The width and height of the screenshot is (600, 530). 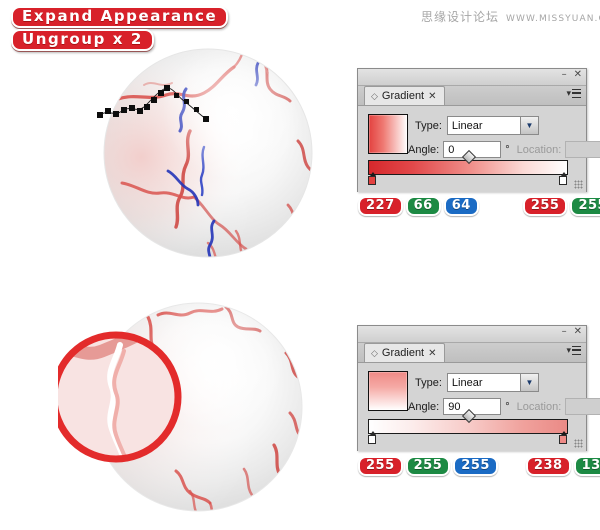 What do you see at coordinates (205, 153) in the screenshot?
I see `eyeball-top-svg` at bounding box center [205, 153].